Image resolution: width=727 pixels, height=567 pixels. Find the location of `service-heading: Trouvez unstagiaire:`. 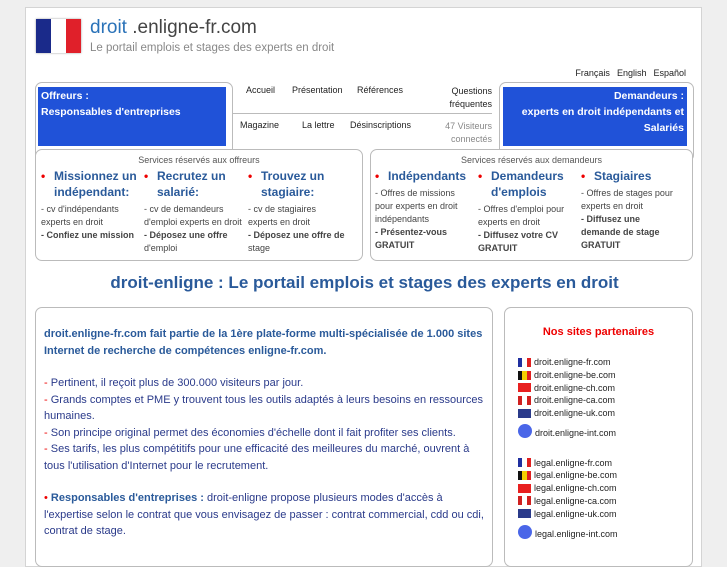

service-heading: Trouvez unstagiaire: is located at coordinates (303, 184).